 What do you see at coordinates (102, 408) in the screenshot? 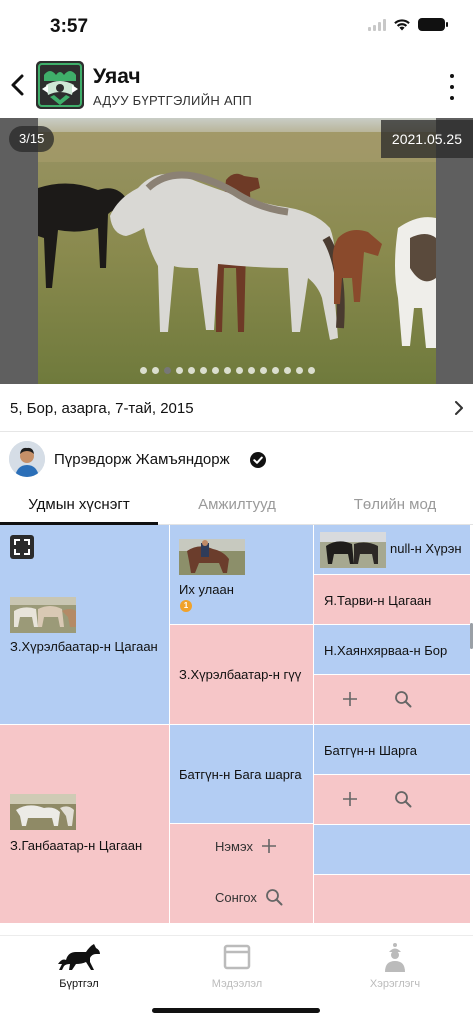
I see `horse-summary: 5, Бор, азарга, 7-тай, 2015` at bounding box center [102, 408].